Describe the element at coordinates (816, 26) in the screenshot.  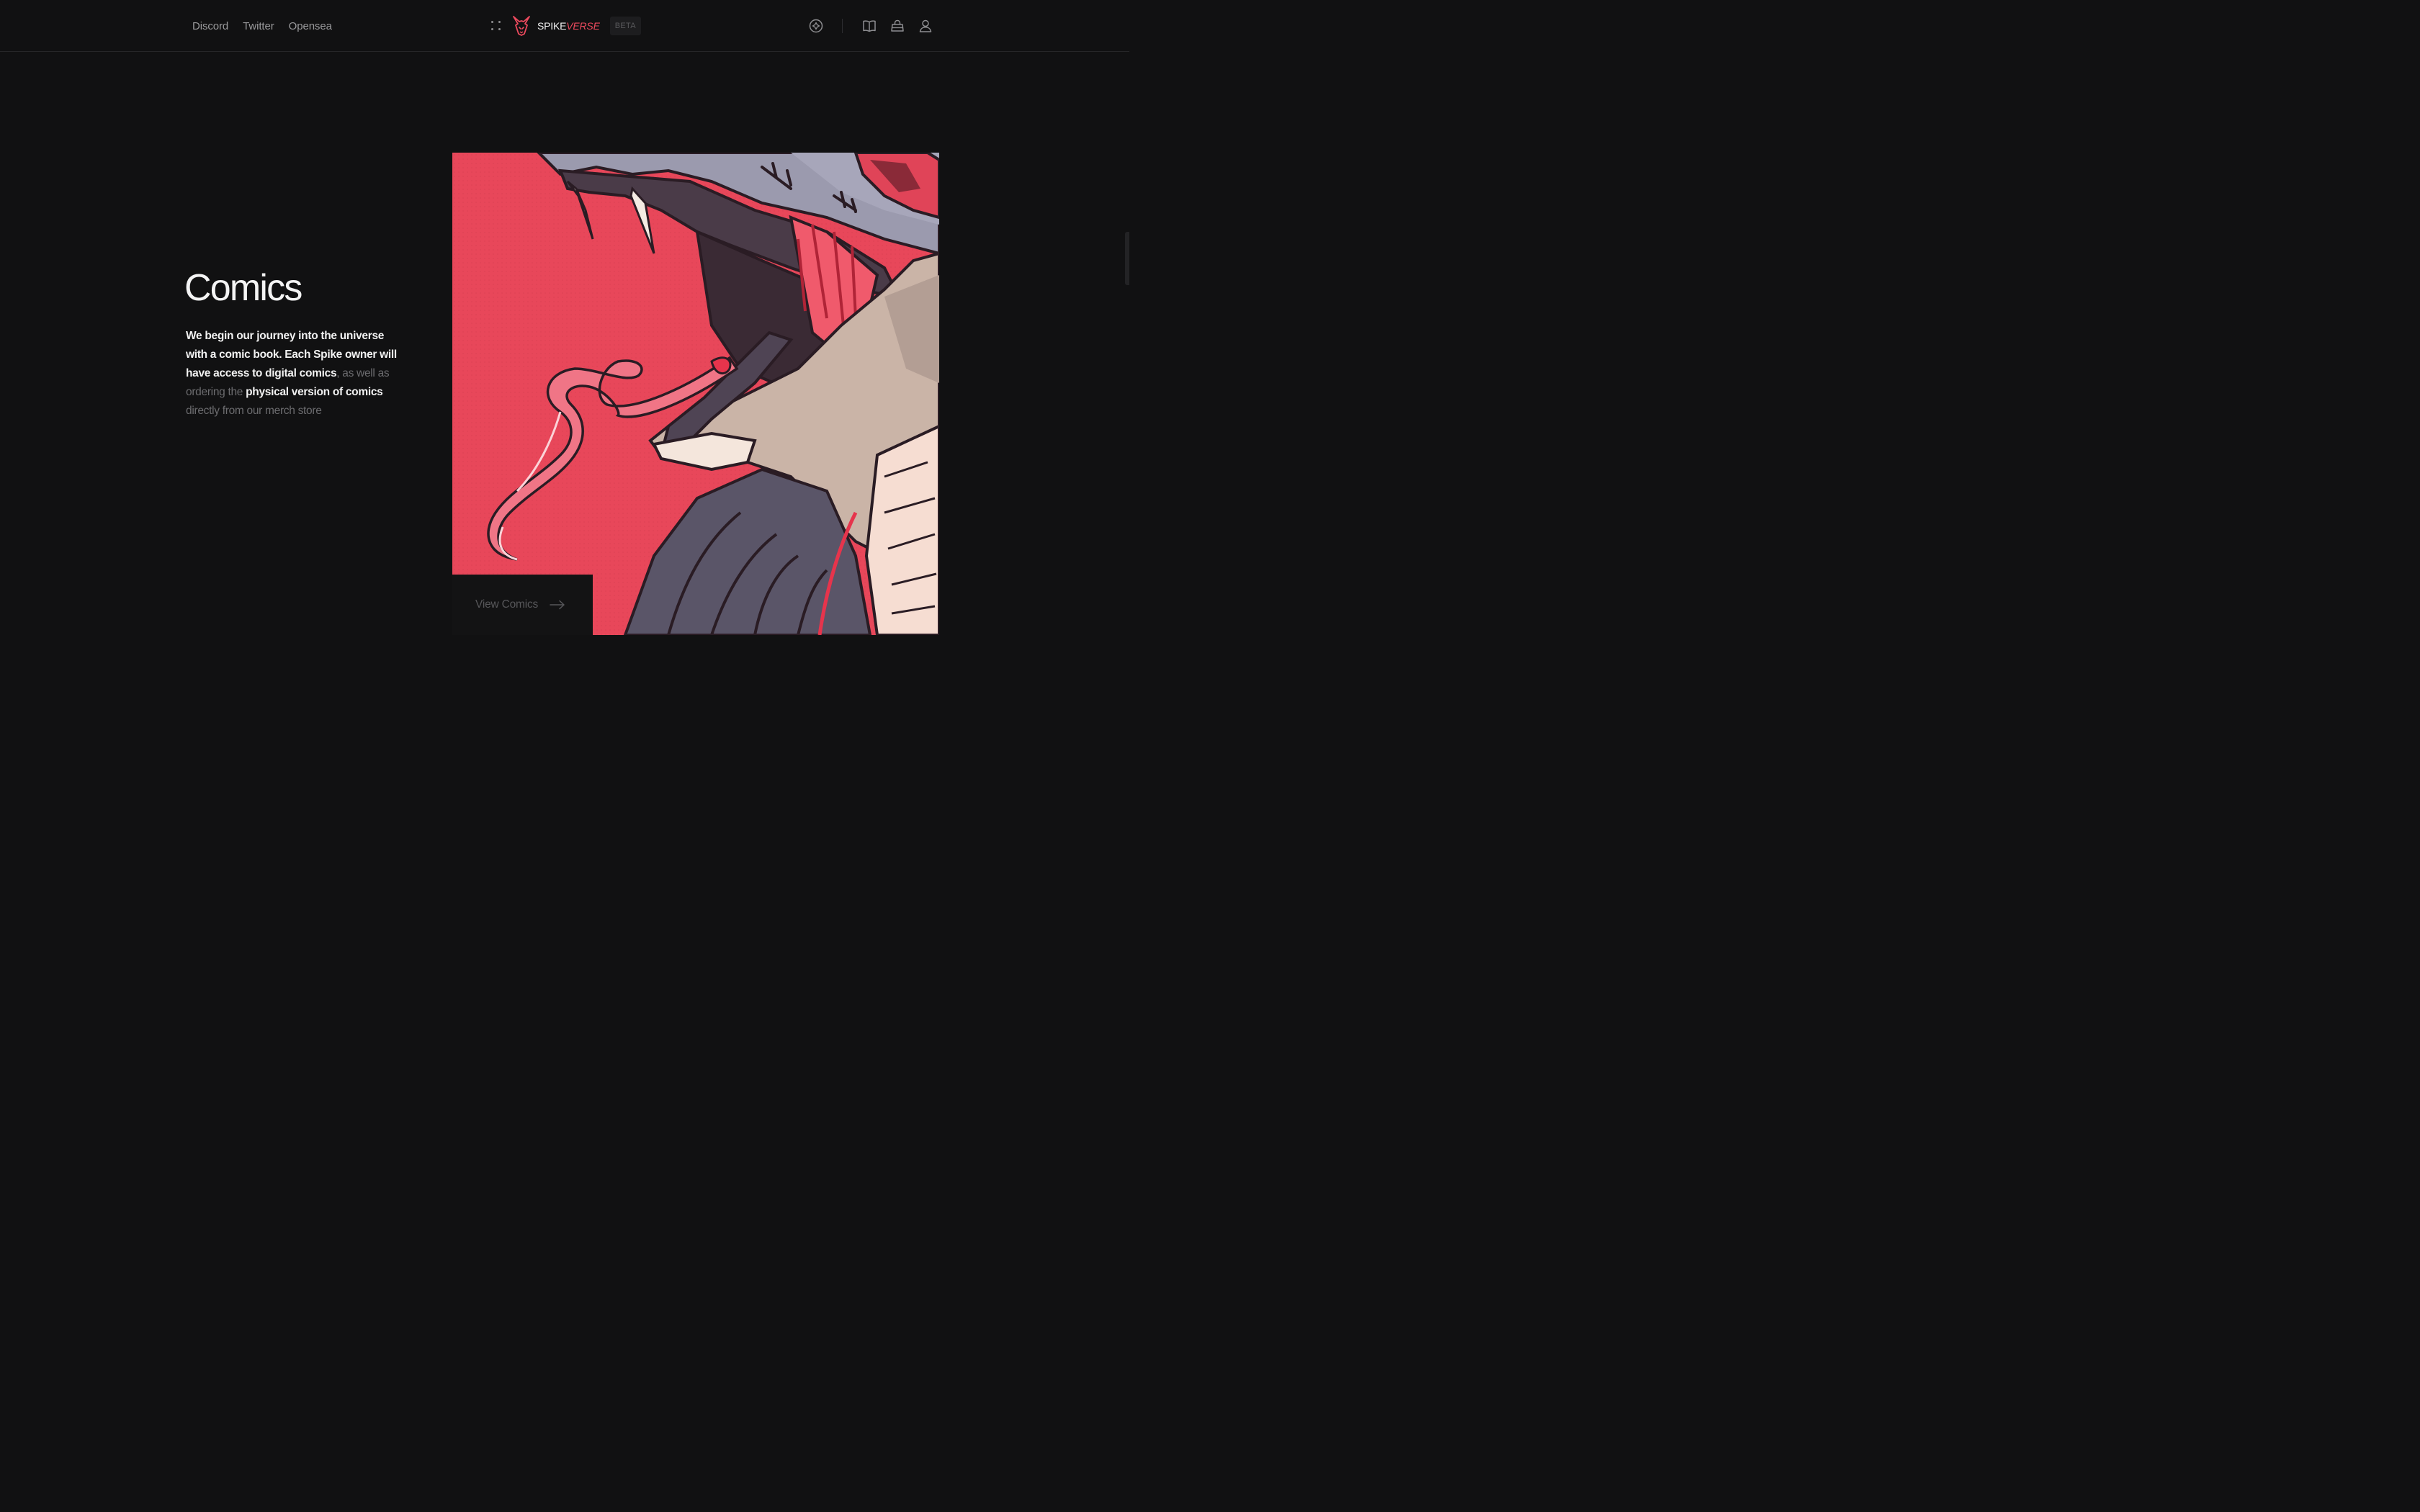
I see `compass-icon` at that location.